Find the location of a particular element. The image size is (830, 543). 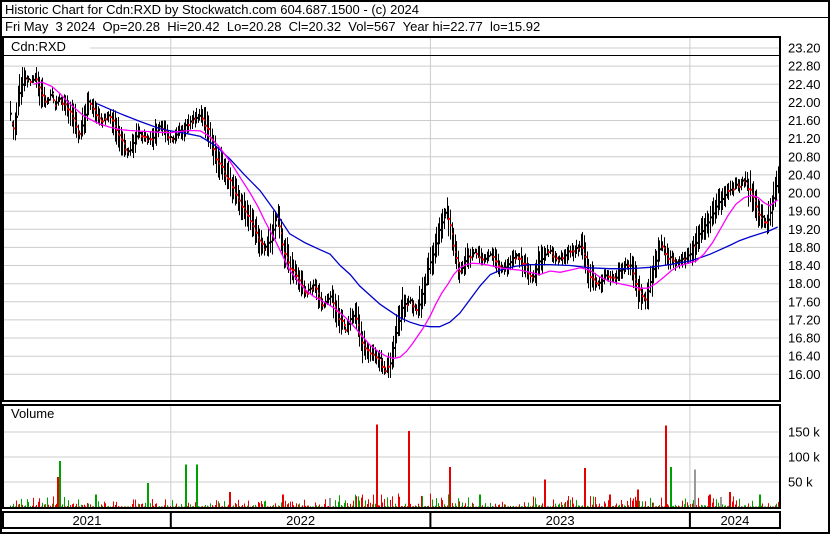

price-tick-label: 22.40 is located at coordinates (804, 84).